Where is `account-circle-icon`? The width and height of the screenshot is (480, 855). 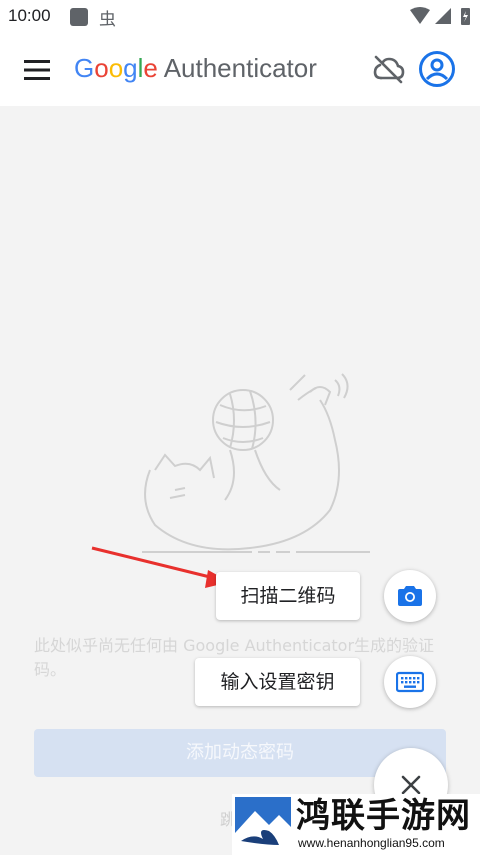 account-circle-icon is located at coordinates (437, 69).